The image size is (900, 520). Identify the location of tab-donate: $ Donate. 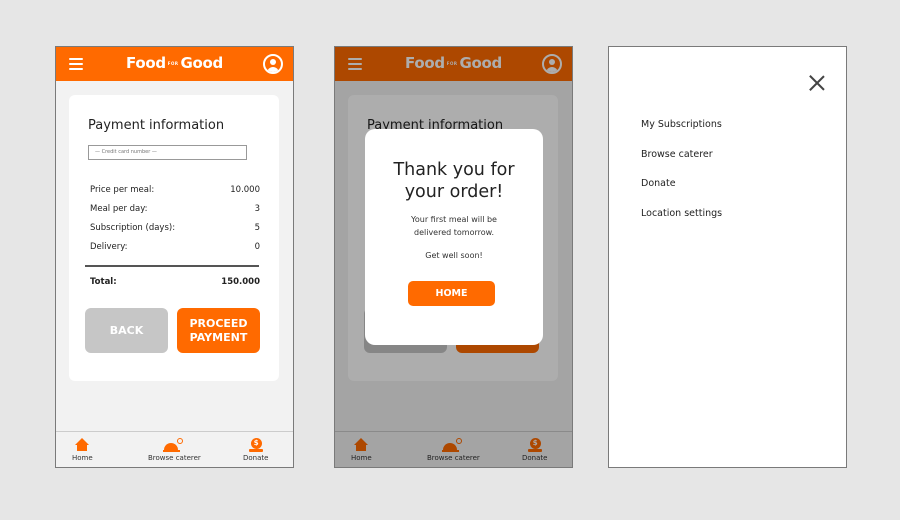
(255, 450).